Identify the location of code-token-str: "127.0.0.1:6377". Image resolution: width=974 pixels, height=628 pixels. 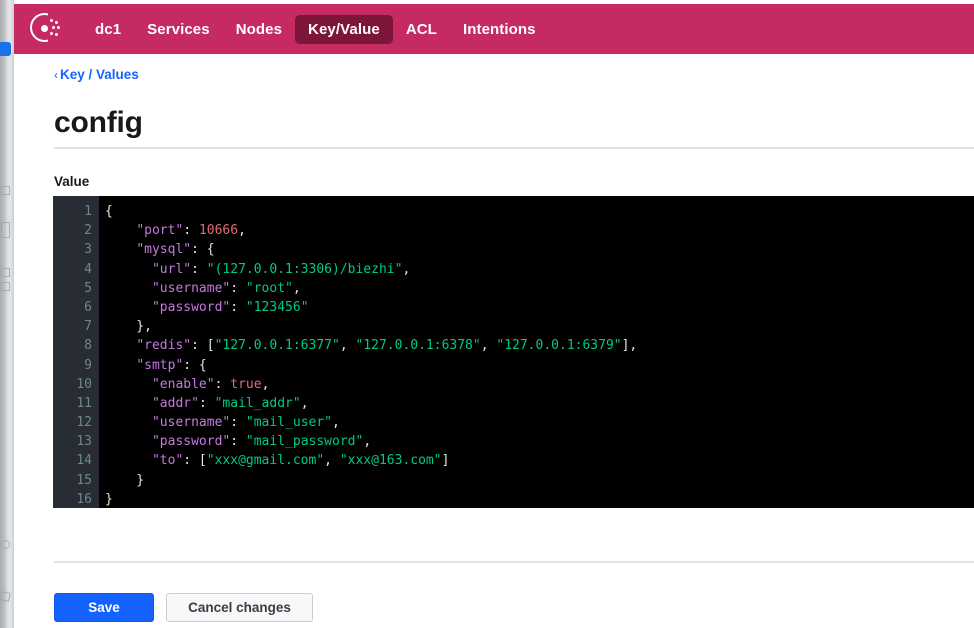
(277, 346).